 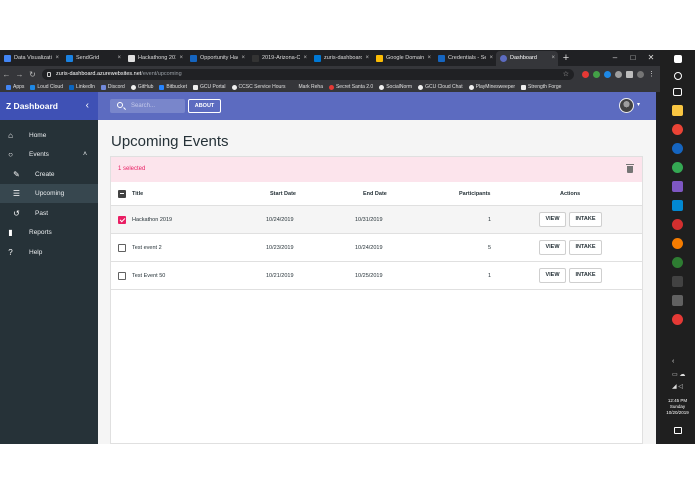 I want to click on trash-icon, so click(x=630, y=168).